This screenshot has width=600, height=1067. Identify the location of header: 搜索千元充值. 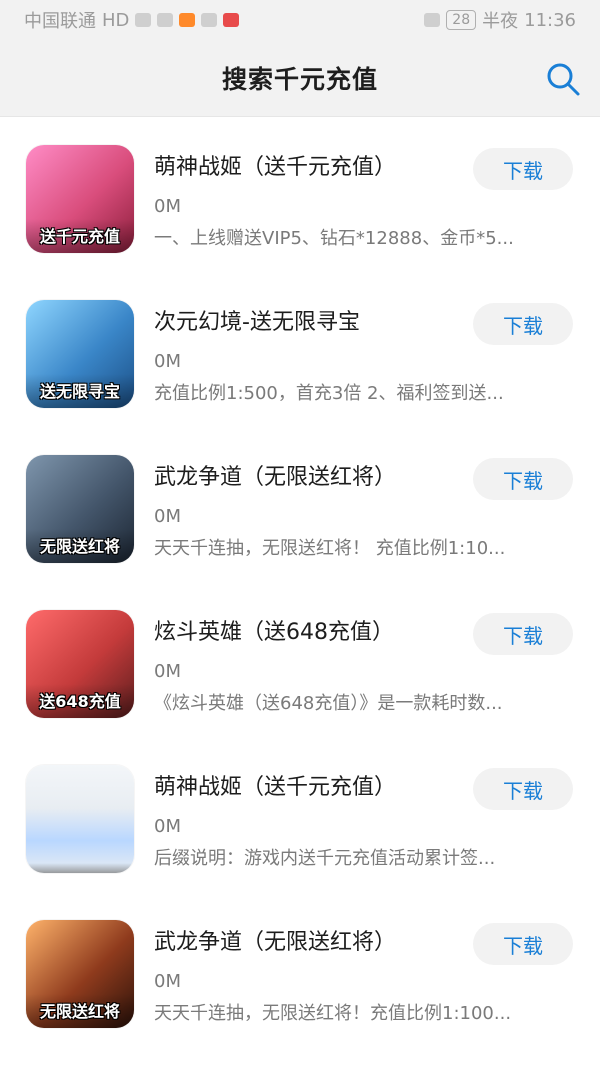
(300, 78).